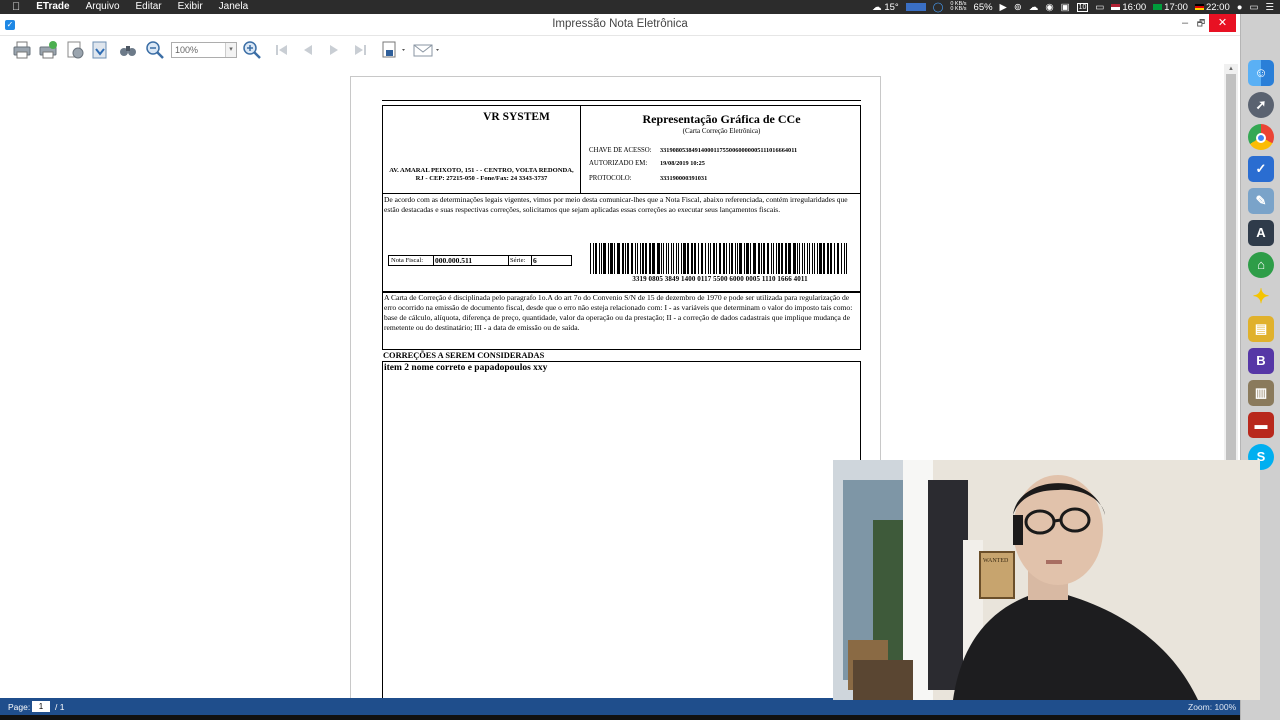 The height and width of the screenshot is (720, 1280). What do you see at coordinates (1261, 425) in the screenshot?
I see `photo-booth-icon: ▬` at bounding box center [1261, 425].